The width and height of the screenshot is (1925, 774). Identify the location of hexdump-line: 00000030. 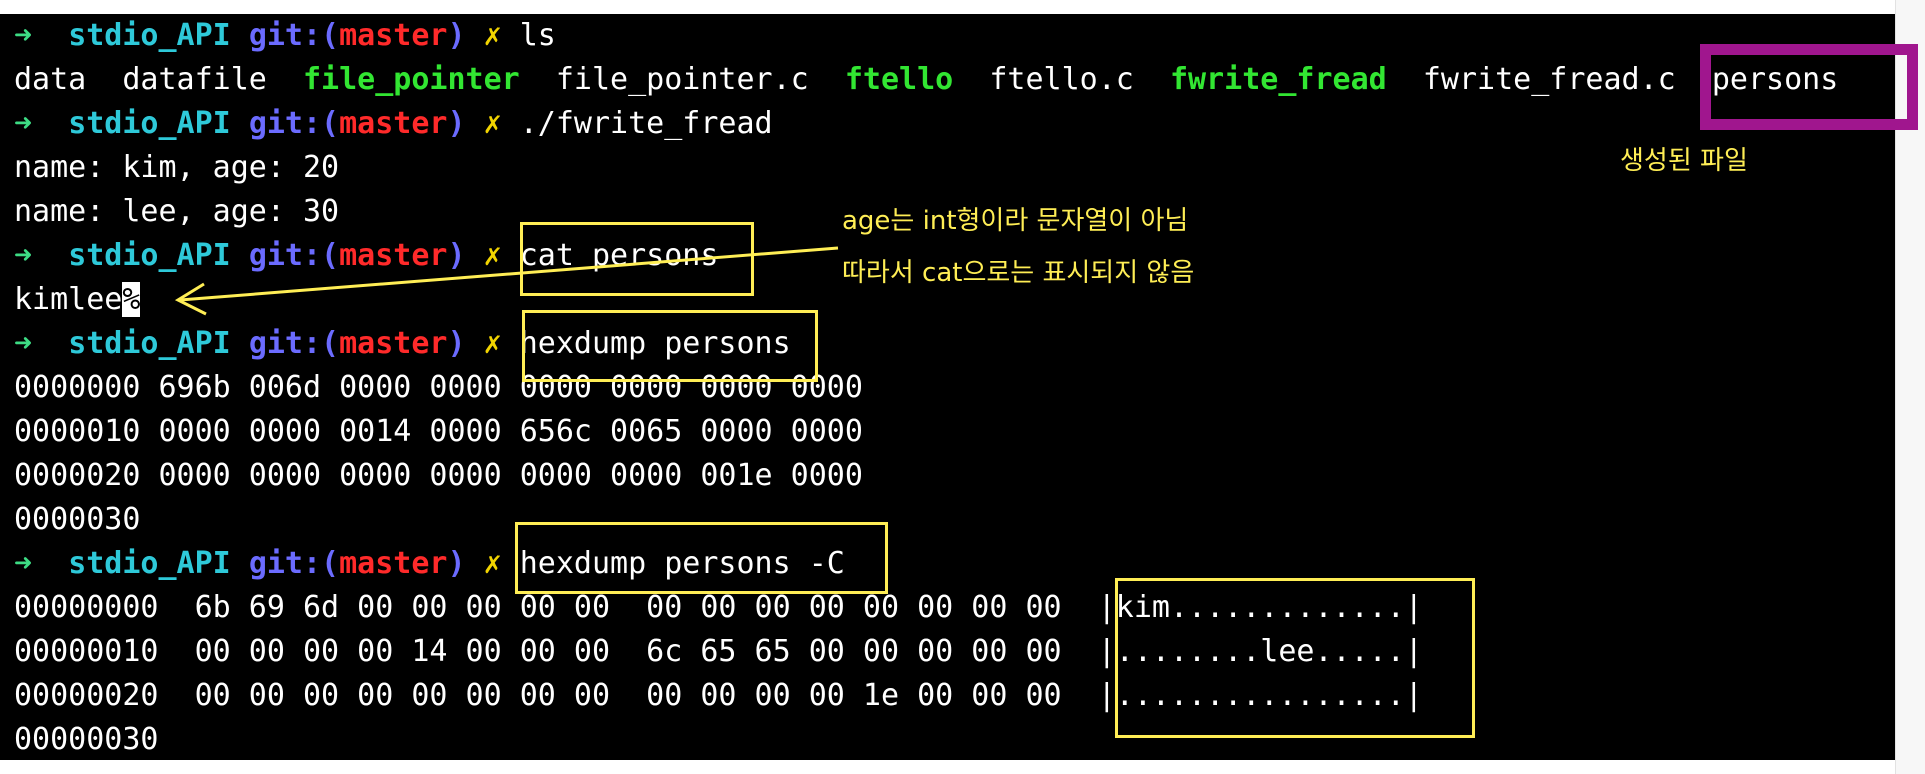
(86, 739).